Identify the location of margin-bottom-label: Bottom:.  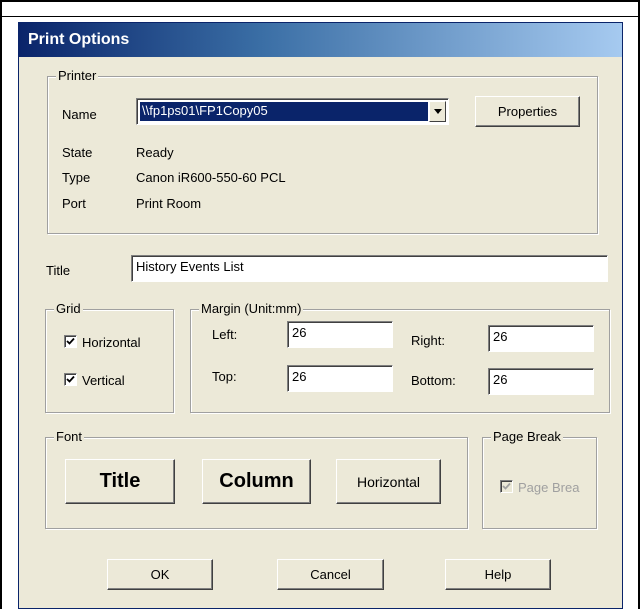
(433, 380).